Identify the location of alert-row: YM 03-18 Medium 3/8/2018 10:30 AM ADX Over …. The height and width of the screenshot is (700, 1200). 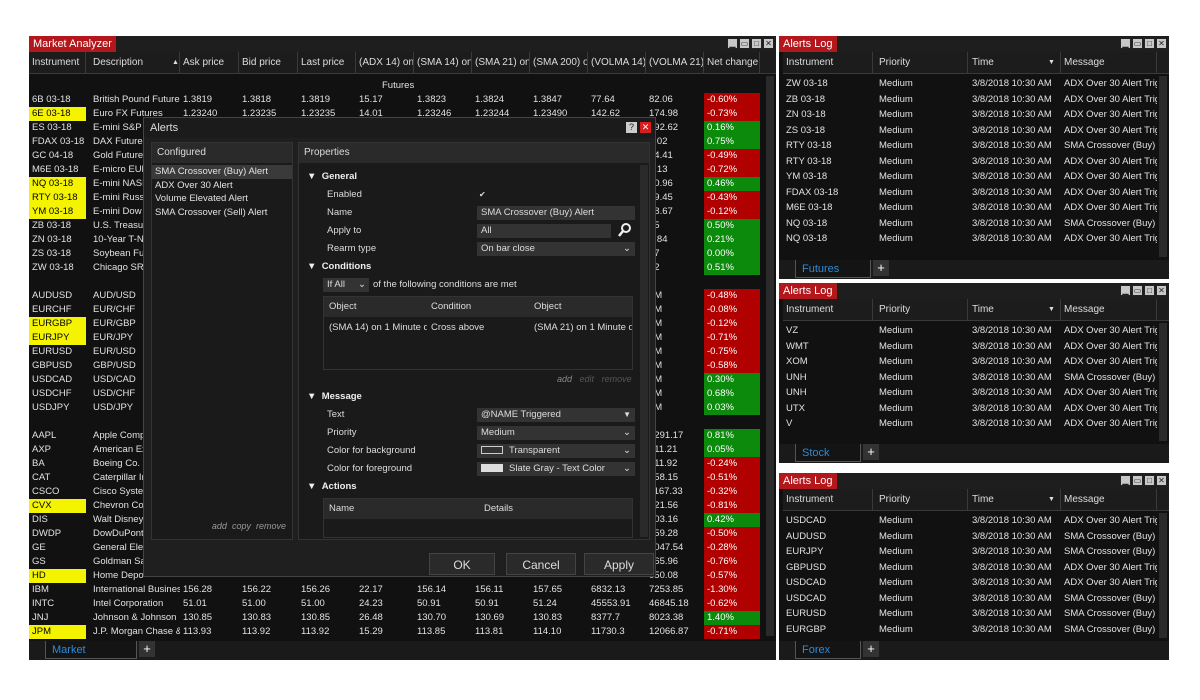
(976, 177).